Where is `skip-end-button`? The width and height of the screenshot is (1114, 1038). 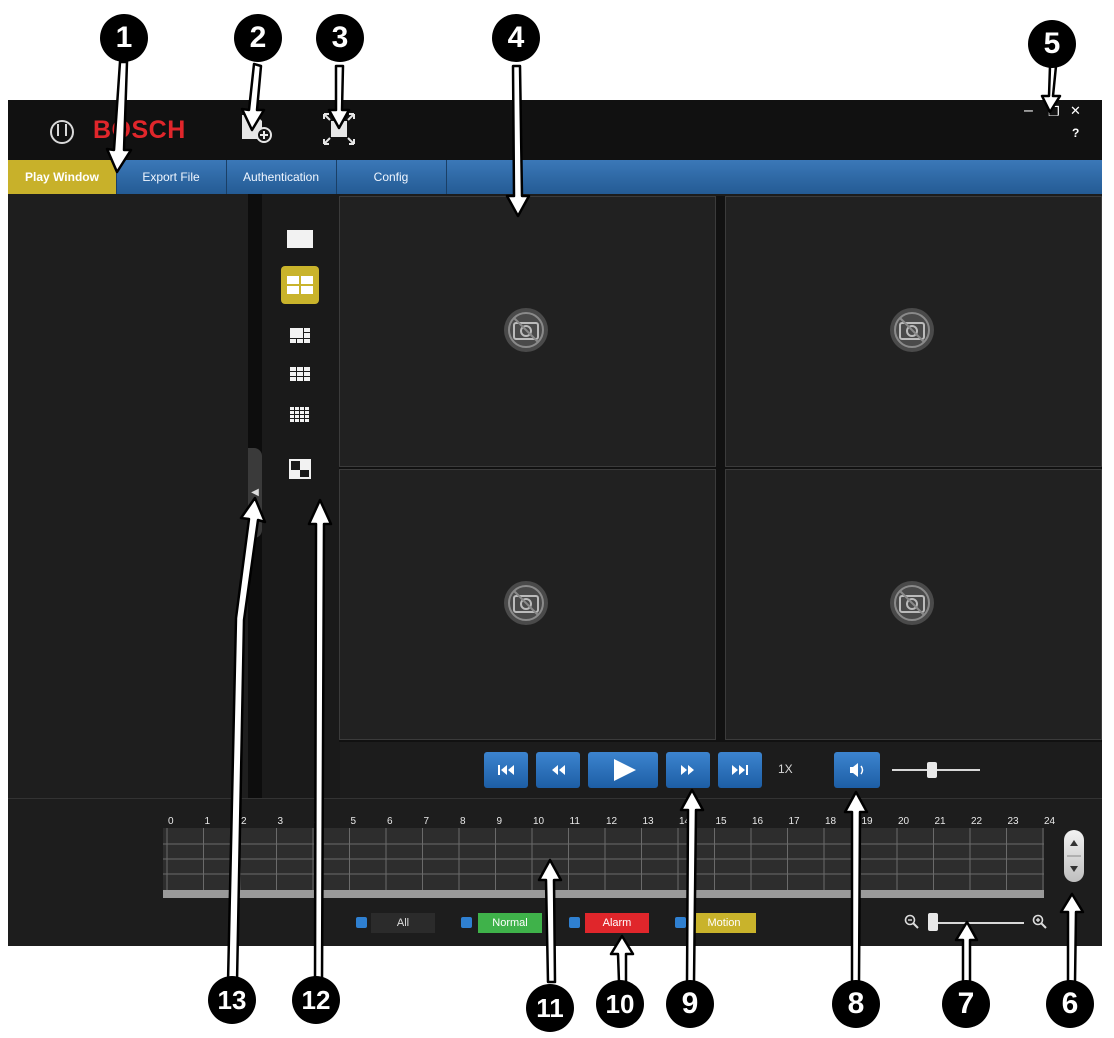
skip-end-button is located at coordinates (740, 770).